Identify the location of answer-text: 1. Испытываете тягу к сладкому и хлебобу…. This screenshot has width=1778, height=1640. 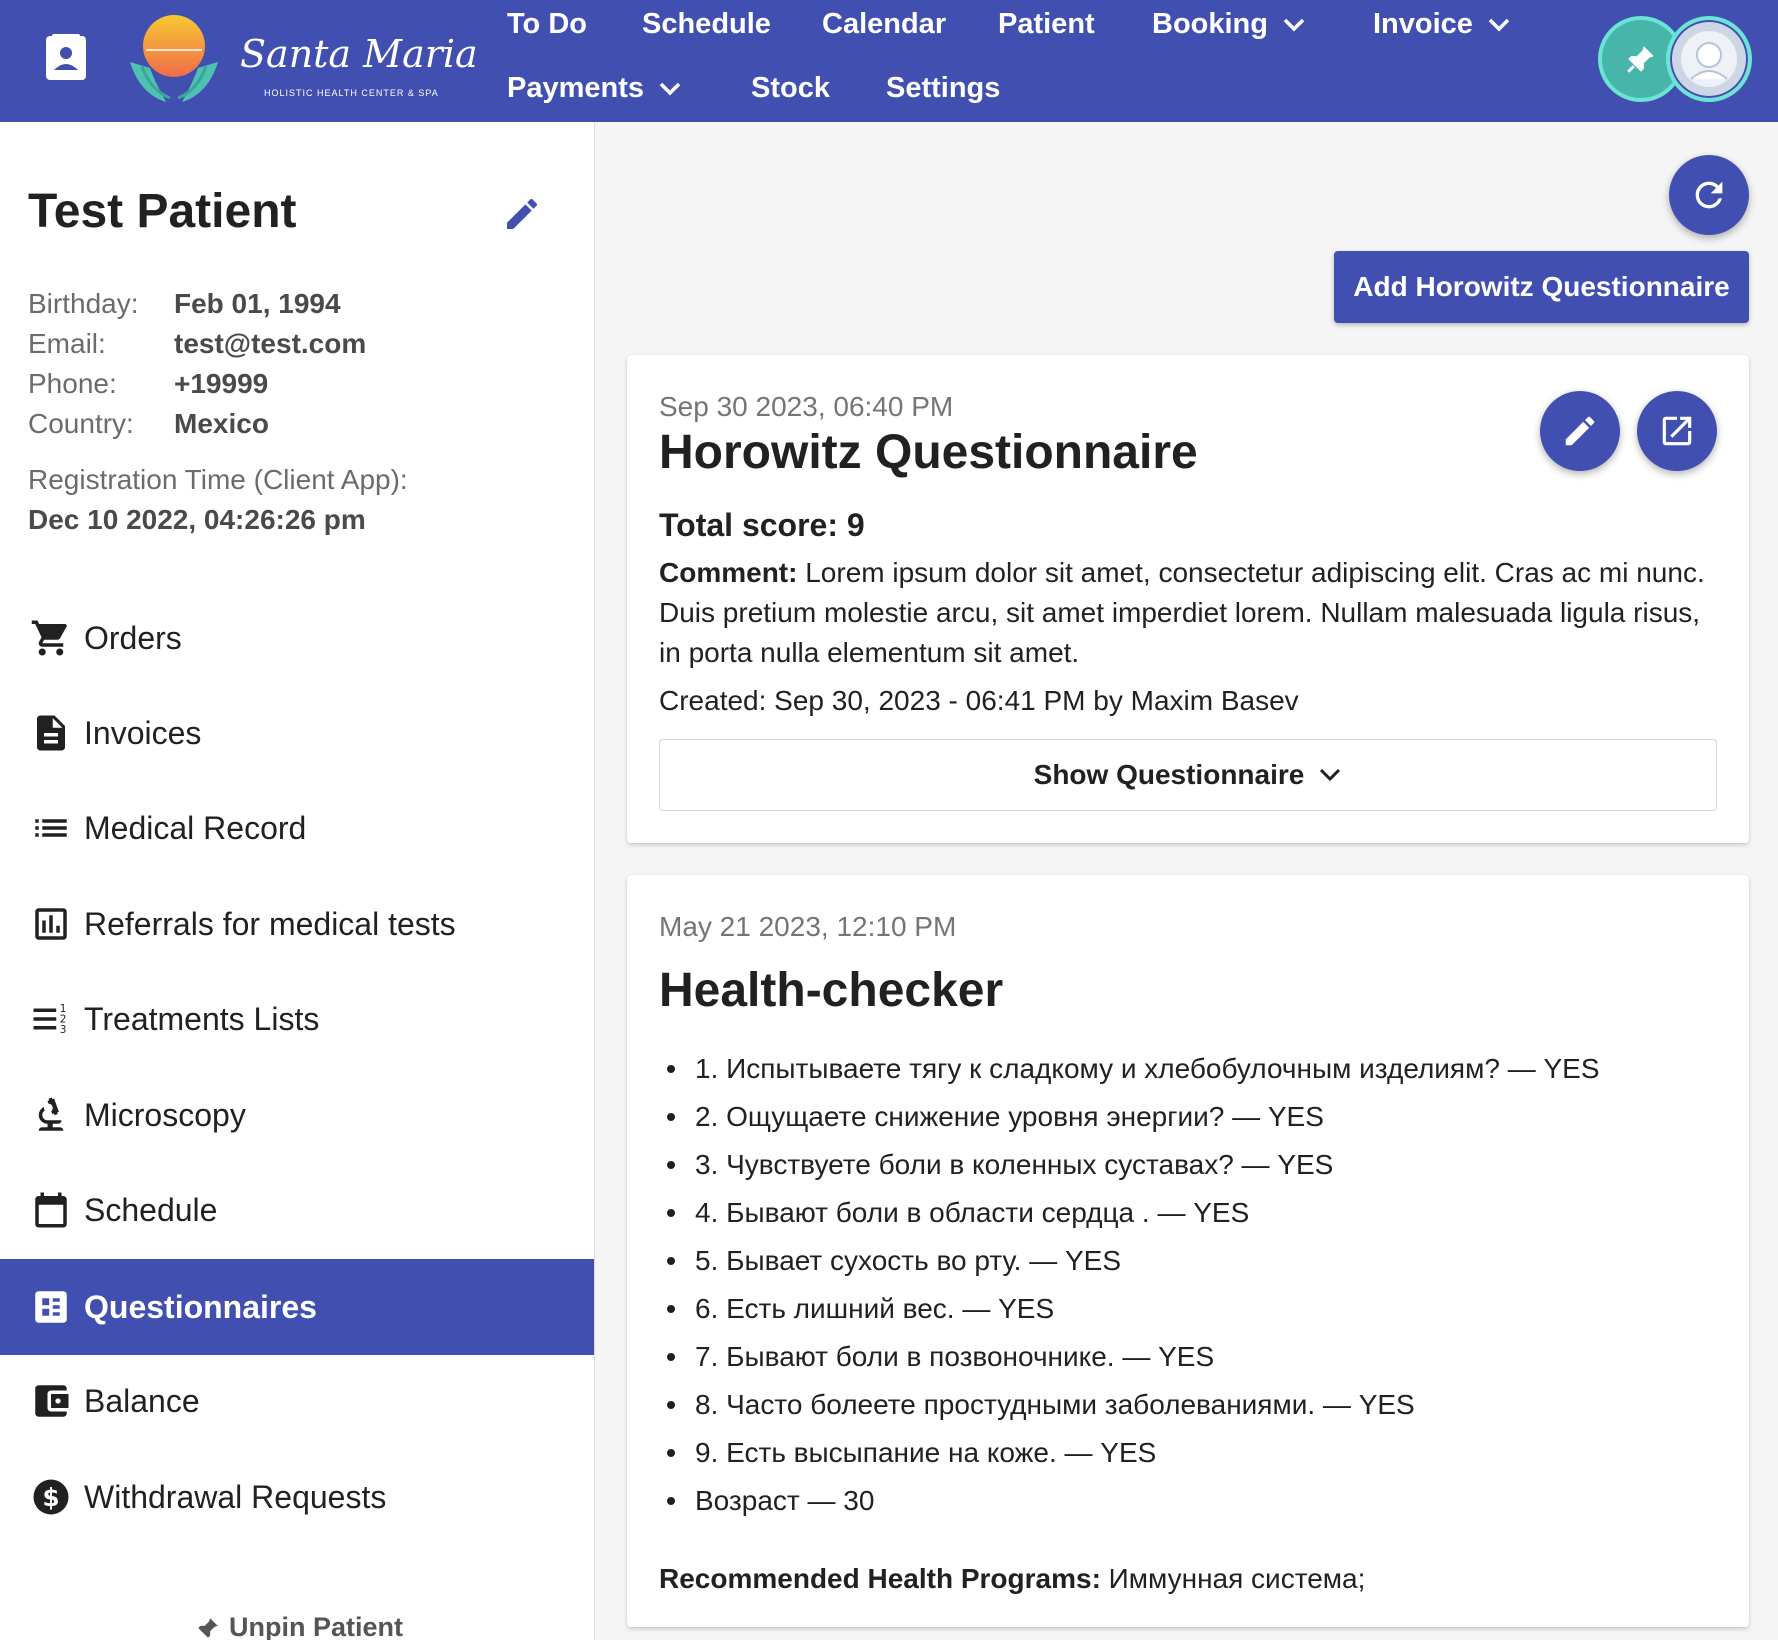
(1147, 1068).